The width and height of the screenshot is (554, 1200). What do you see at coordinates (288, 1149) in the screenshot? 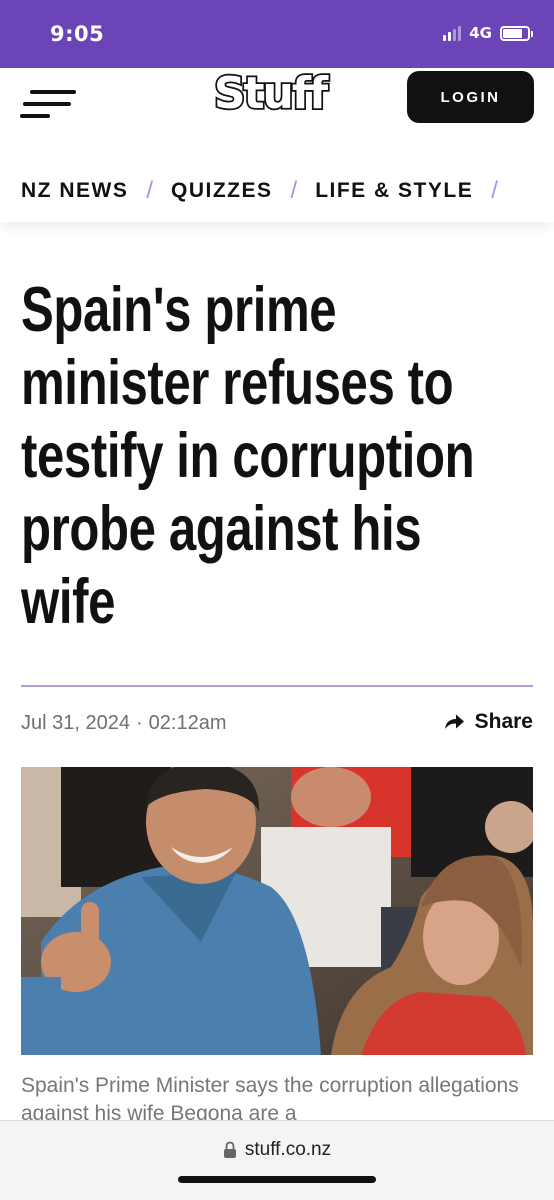
I see `url-text: stuff.co.nz` at bounding box center [288, 1149].